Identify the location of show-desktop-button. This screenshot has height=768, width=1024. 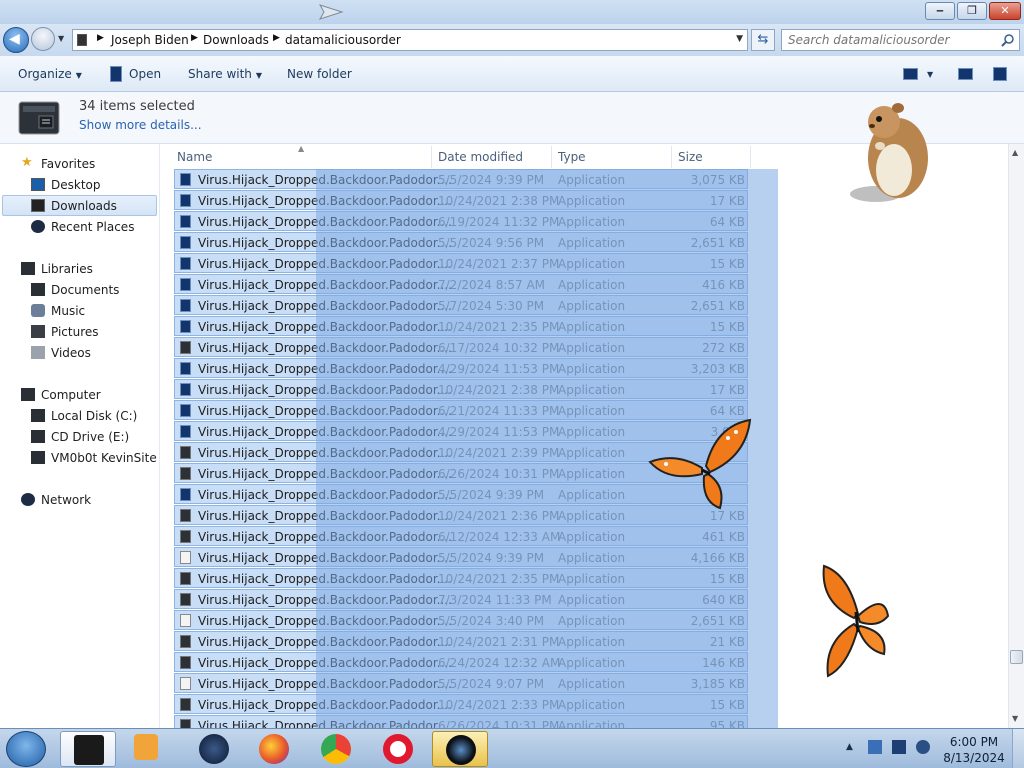
(1018, 748).